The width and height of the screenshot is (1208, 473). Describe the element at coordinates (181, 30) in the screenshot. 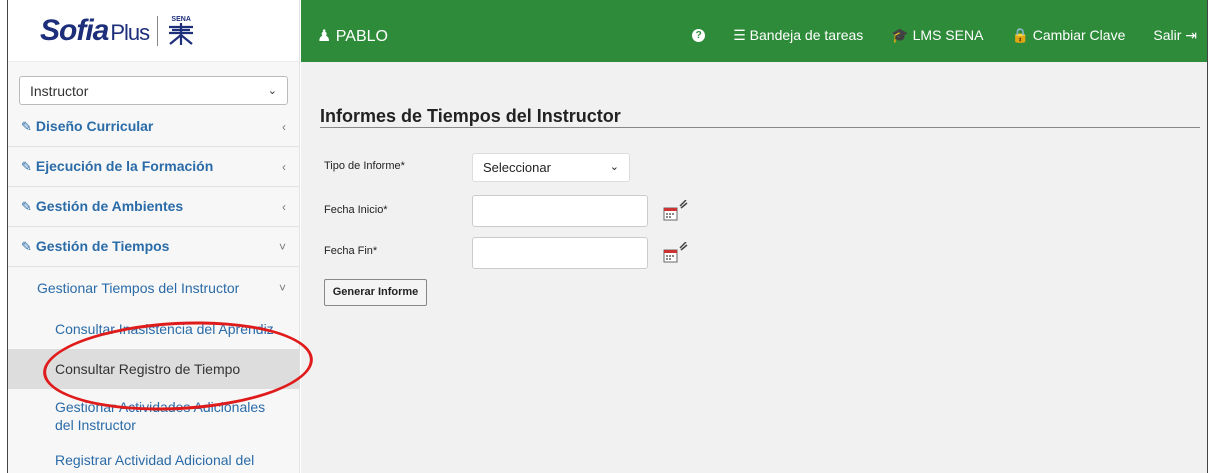

I see `sena-logo-icon: SENA` at that location.